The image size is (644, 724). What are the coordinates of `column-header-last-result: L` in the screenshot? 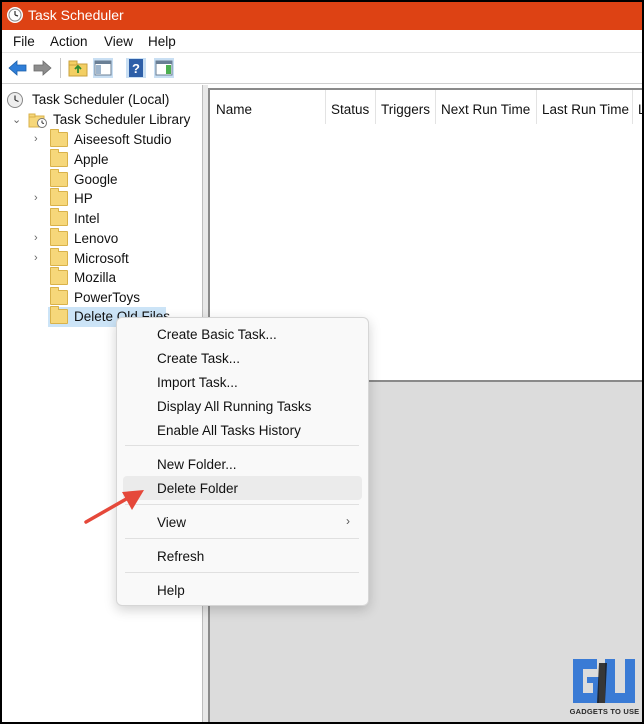 It's located at (637, 107).